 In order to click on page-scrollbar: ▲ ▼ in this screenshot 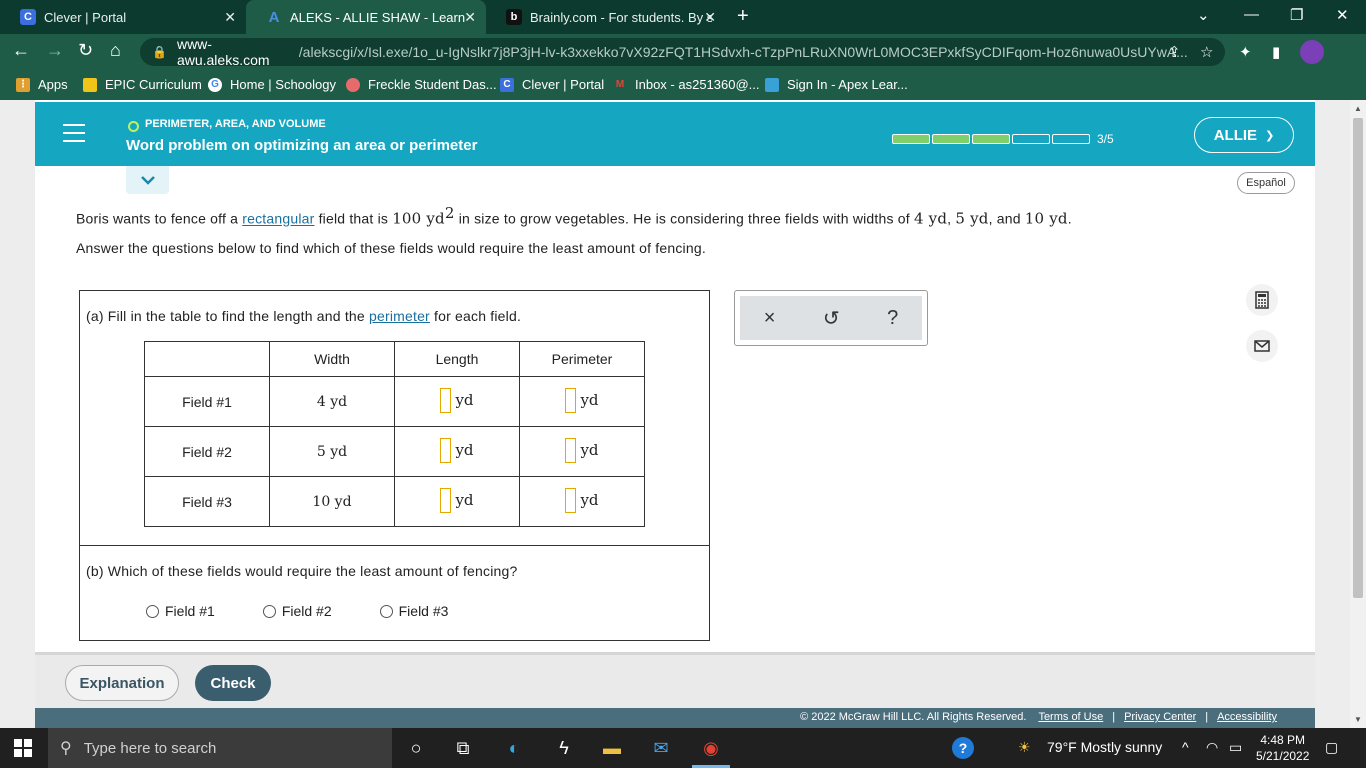, I will do `click(1358, 414)`.